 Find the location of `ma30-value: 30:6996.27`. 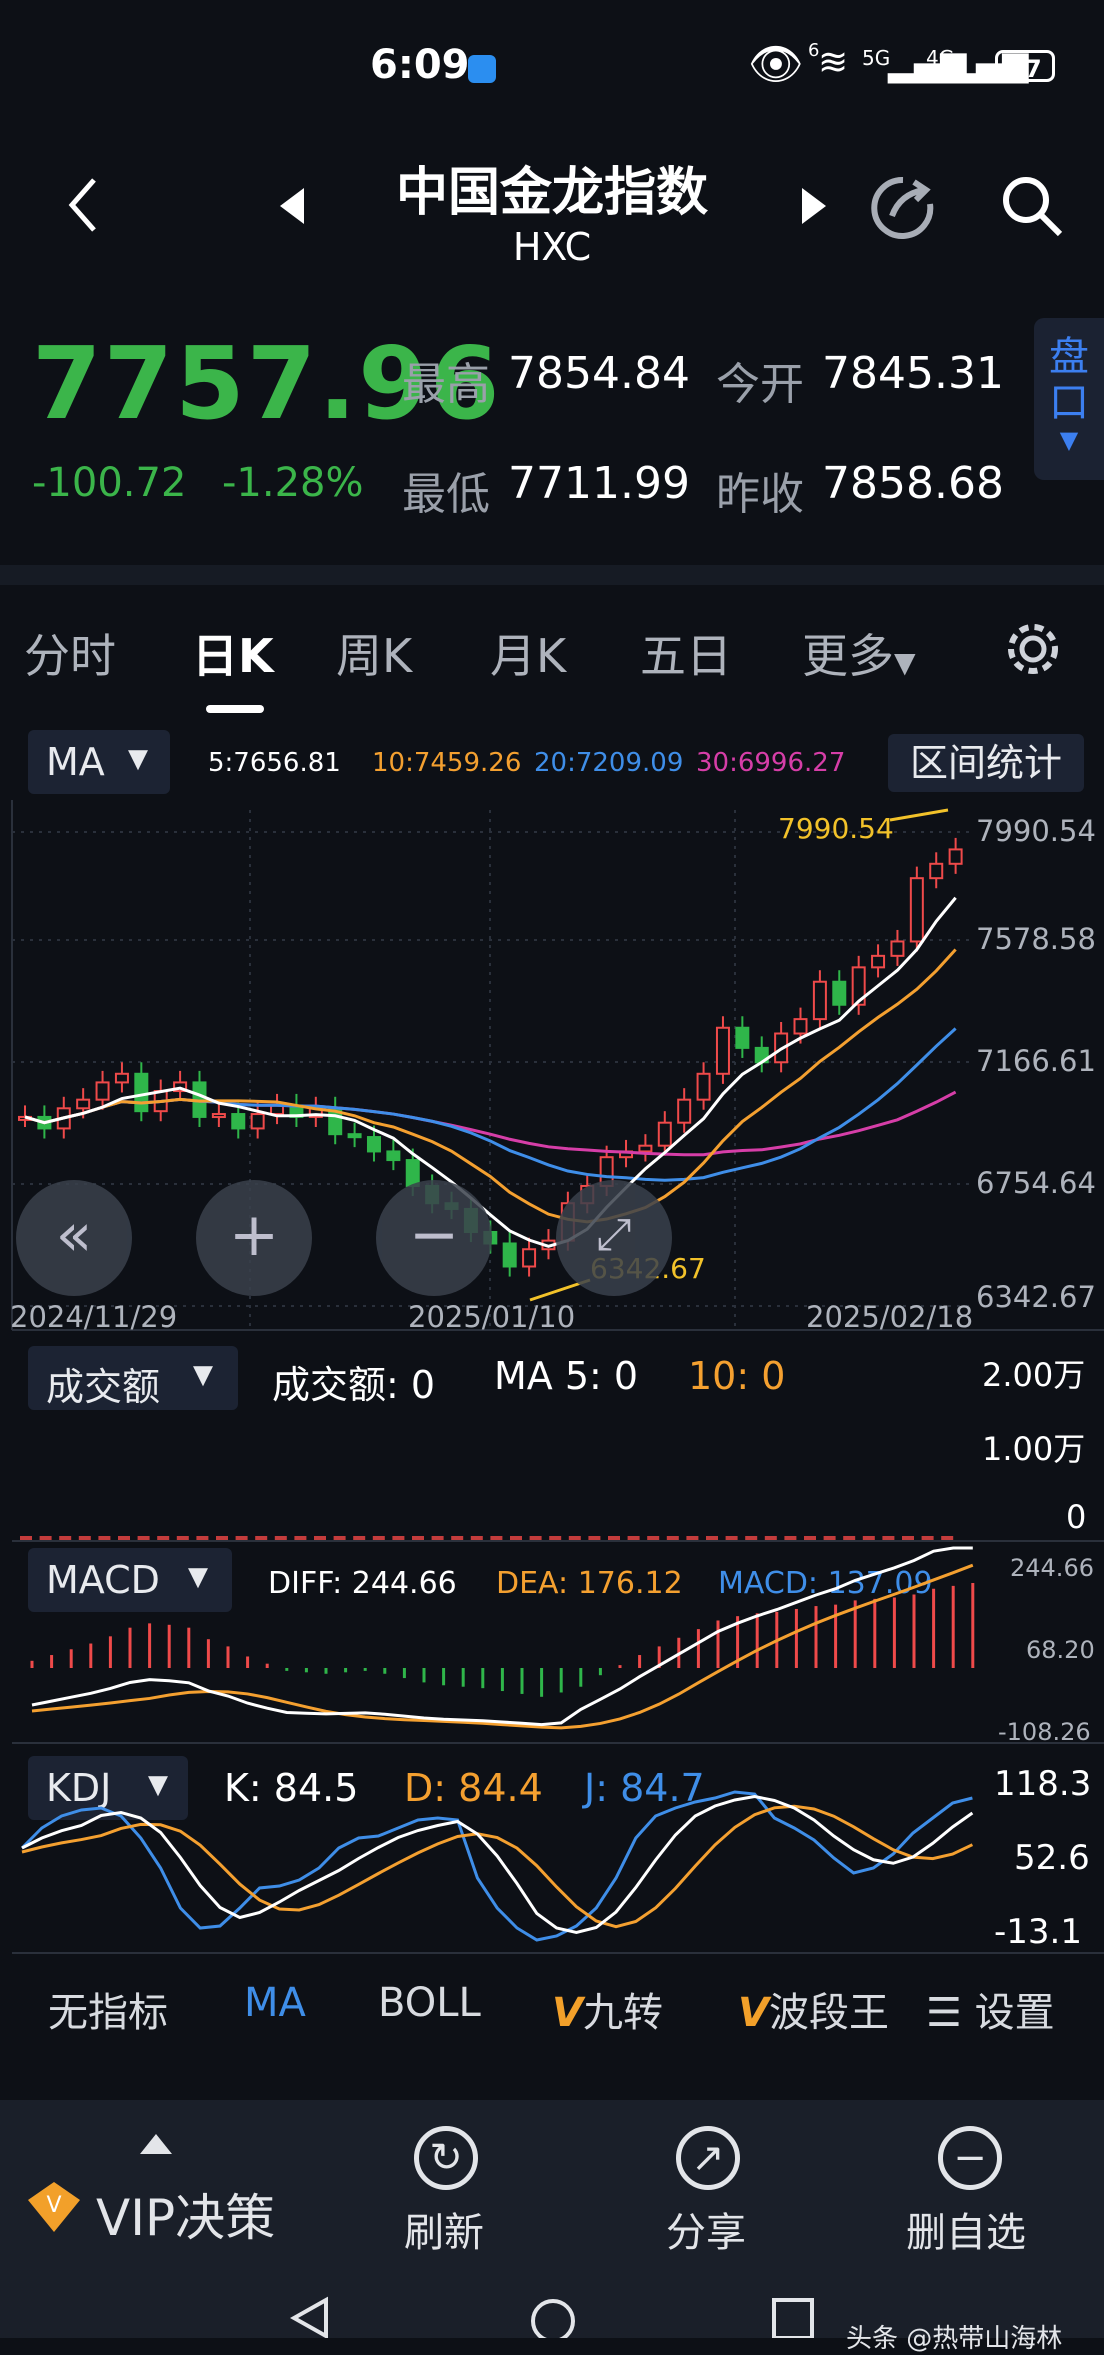

ma30-value: 30:6996.27 is located at coordinates (771, 763).